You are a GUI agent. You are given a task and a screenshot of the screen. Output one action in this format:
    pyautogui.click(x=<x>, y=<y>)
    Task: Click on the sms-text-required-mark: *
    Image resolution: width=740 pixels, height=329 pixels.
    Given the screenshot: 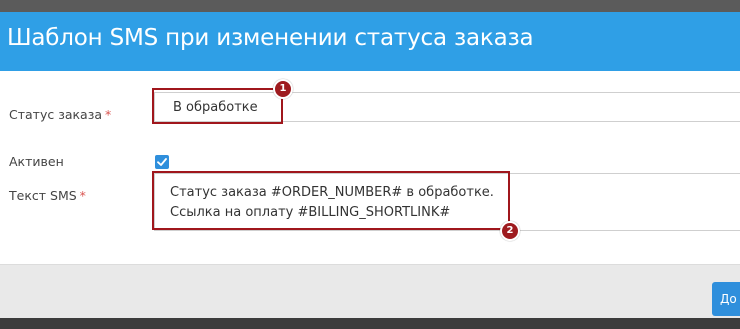 What is the action you would take?
    pyautogui.click(x=82, y=195)
    